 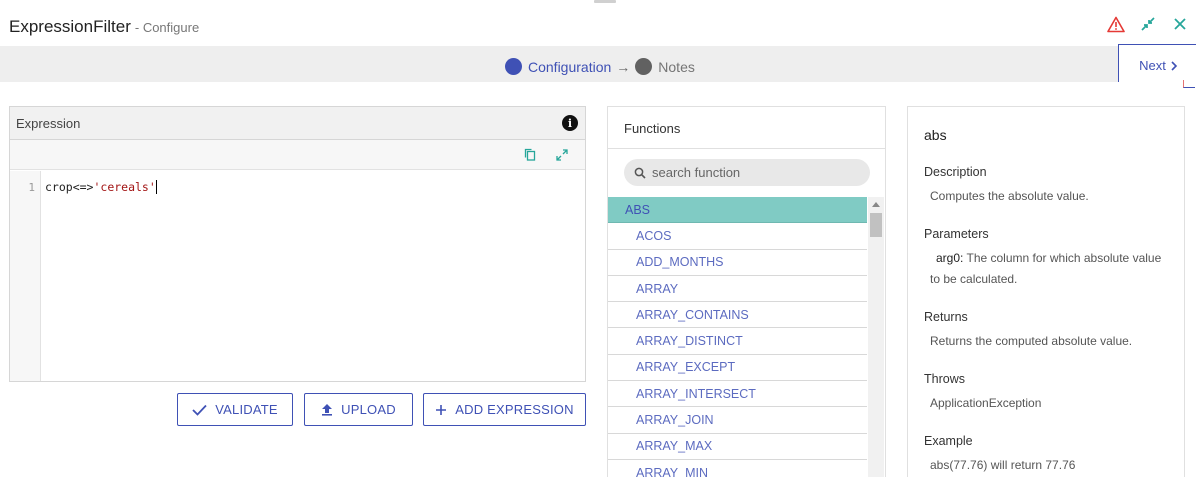 I want to click on info-icon: i, so click(x=570, y=123).